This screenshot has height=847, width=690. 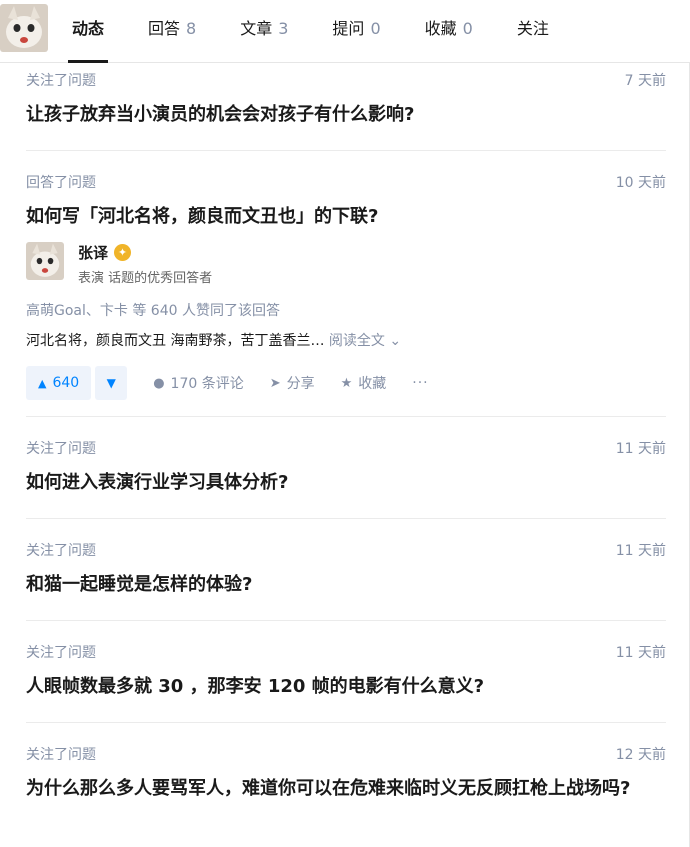 I want to click on upvote-button: ▲ 640, so click(x=59, y=383).